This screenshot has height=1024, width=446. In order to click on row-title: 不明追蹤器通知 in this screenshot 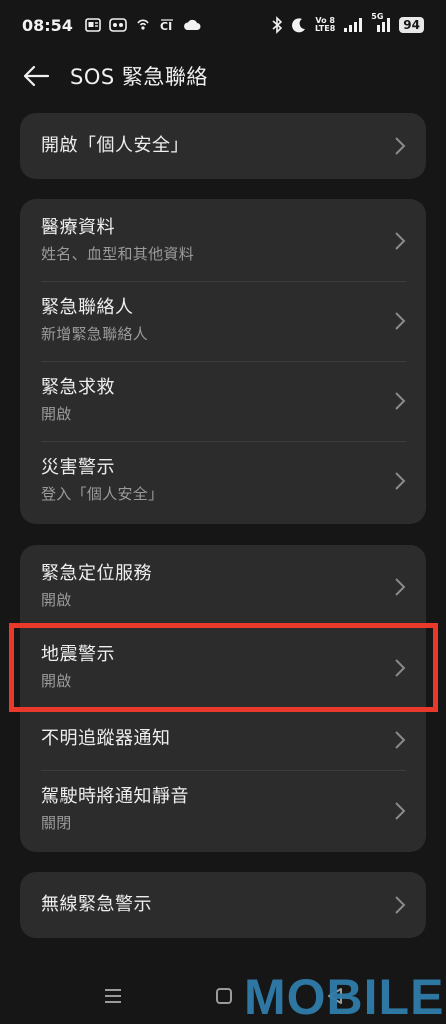, I will do `click(106, 738)`.